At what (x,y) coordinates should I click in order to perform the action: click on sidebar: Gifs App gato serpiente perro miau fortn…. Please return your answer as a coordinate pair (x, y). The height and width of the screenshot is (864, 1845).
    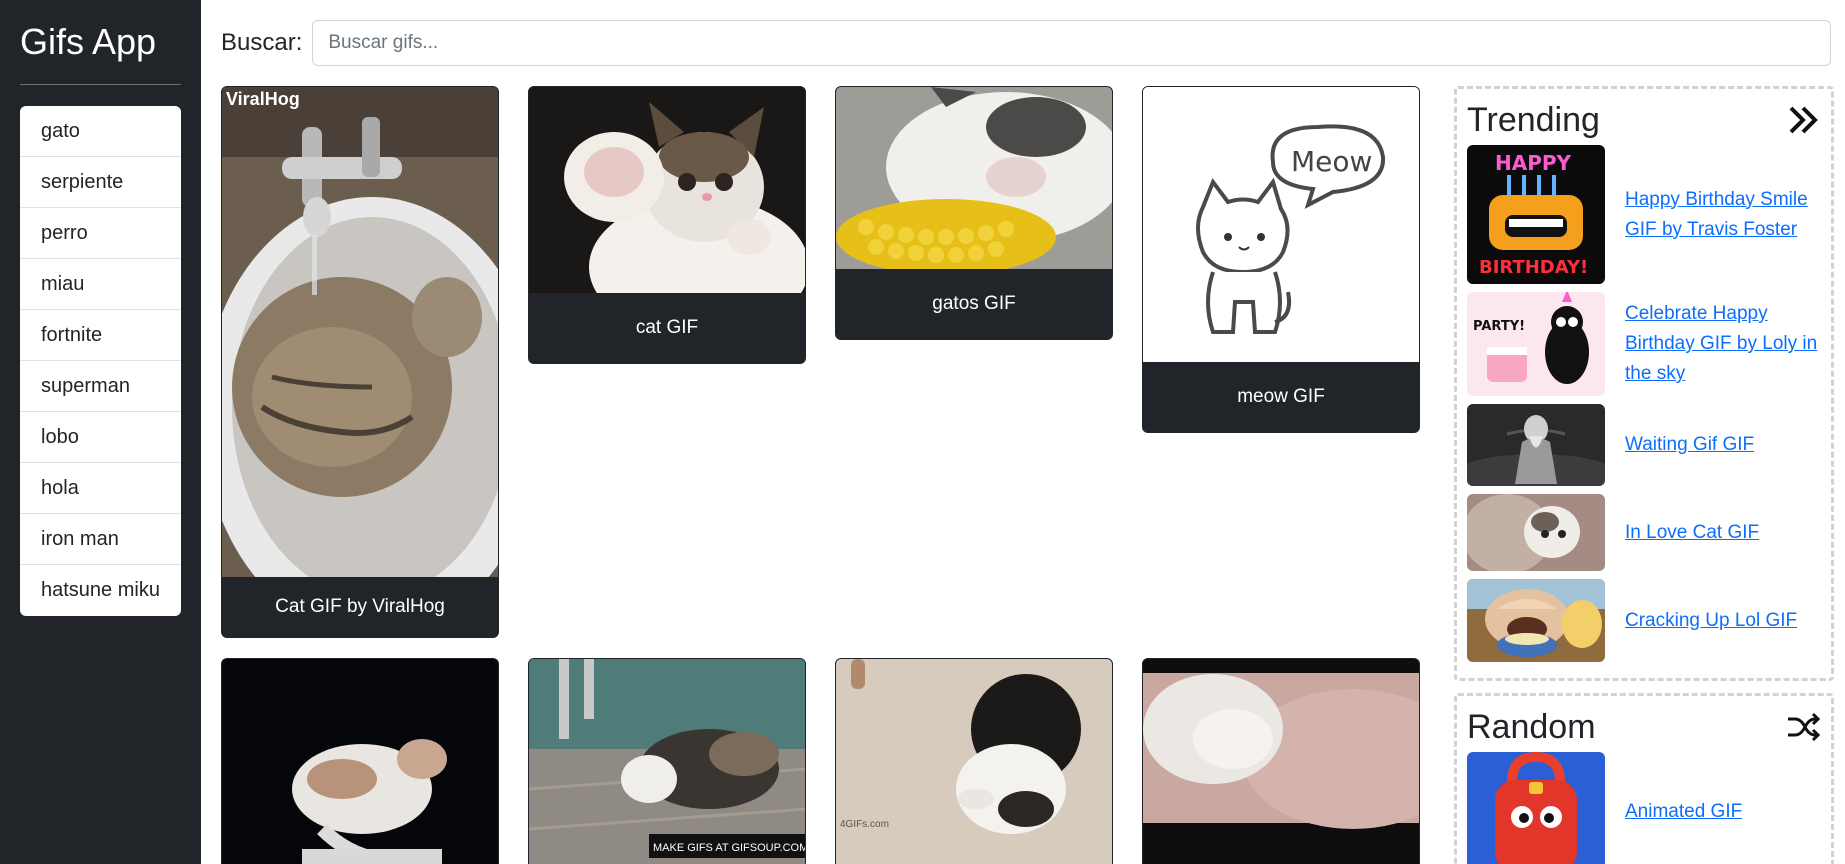
    Looking at the image, I should click on (100, 432).